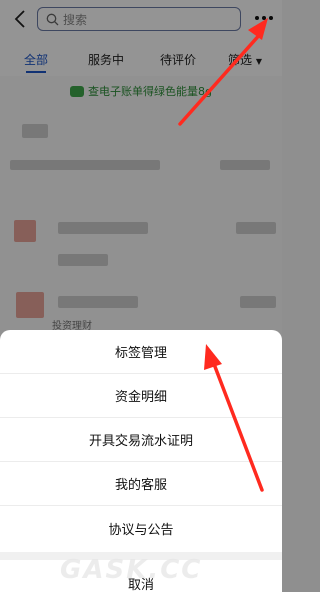 The image size is (320, 592). Describe the element at coordinates (131, 570) in the screenshot. I see `watermark: GASK.CC` at that location.